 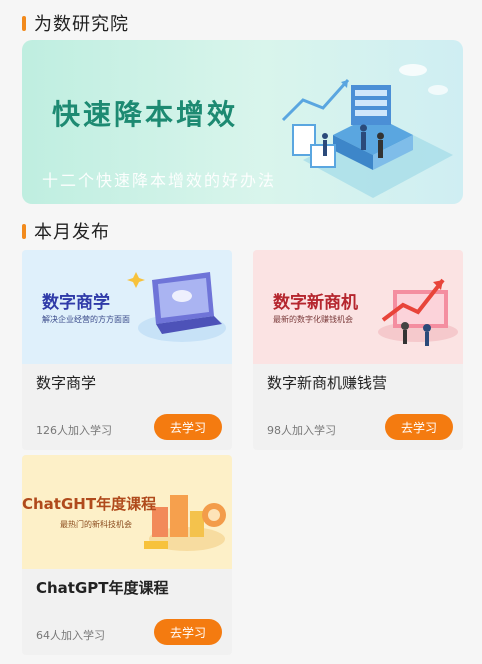 I want to click on course-thumbnail: 数字新商机 最新的数字化赚钱机会, so click(x=358, y=307).